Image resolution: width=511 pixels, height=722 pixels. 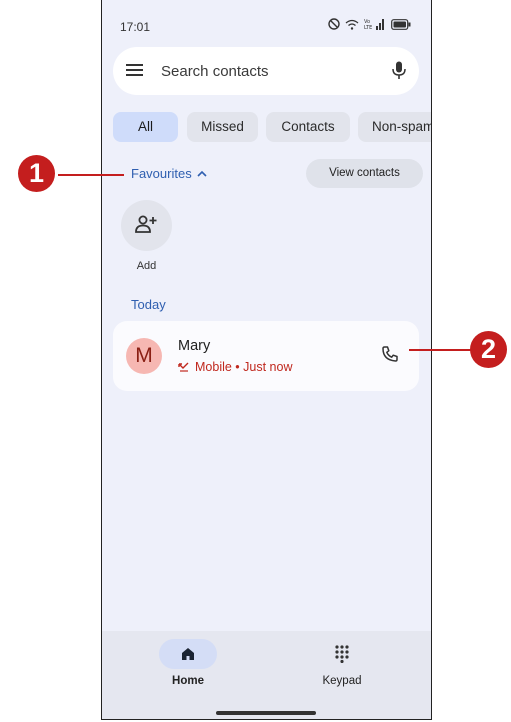 I want to click on favourites-toggle: Favourites, so click(x=169, y=173).